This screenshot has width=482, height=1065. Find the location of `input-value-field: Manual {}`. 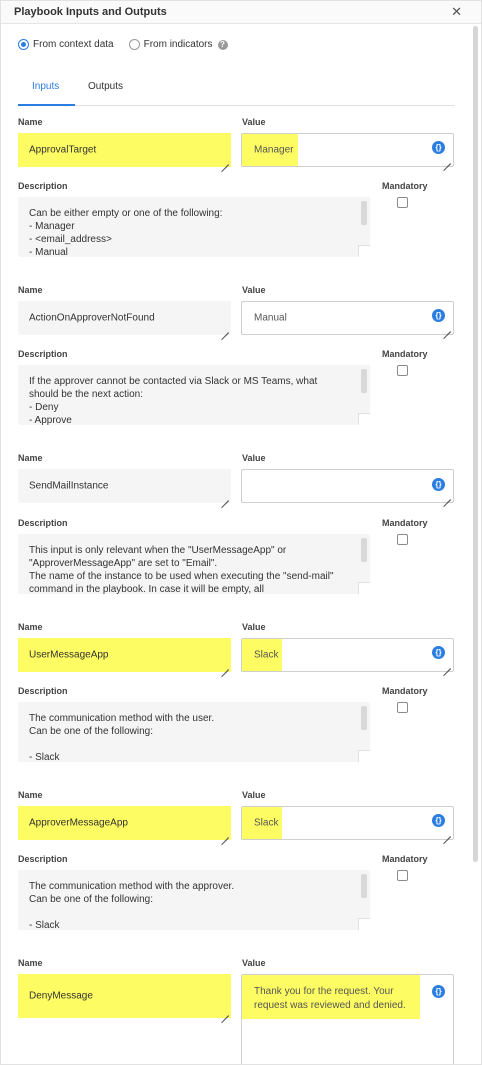

input-value-field: Manual {} is located at coordinates (347, 318).